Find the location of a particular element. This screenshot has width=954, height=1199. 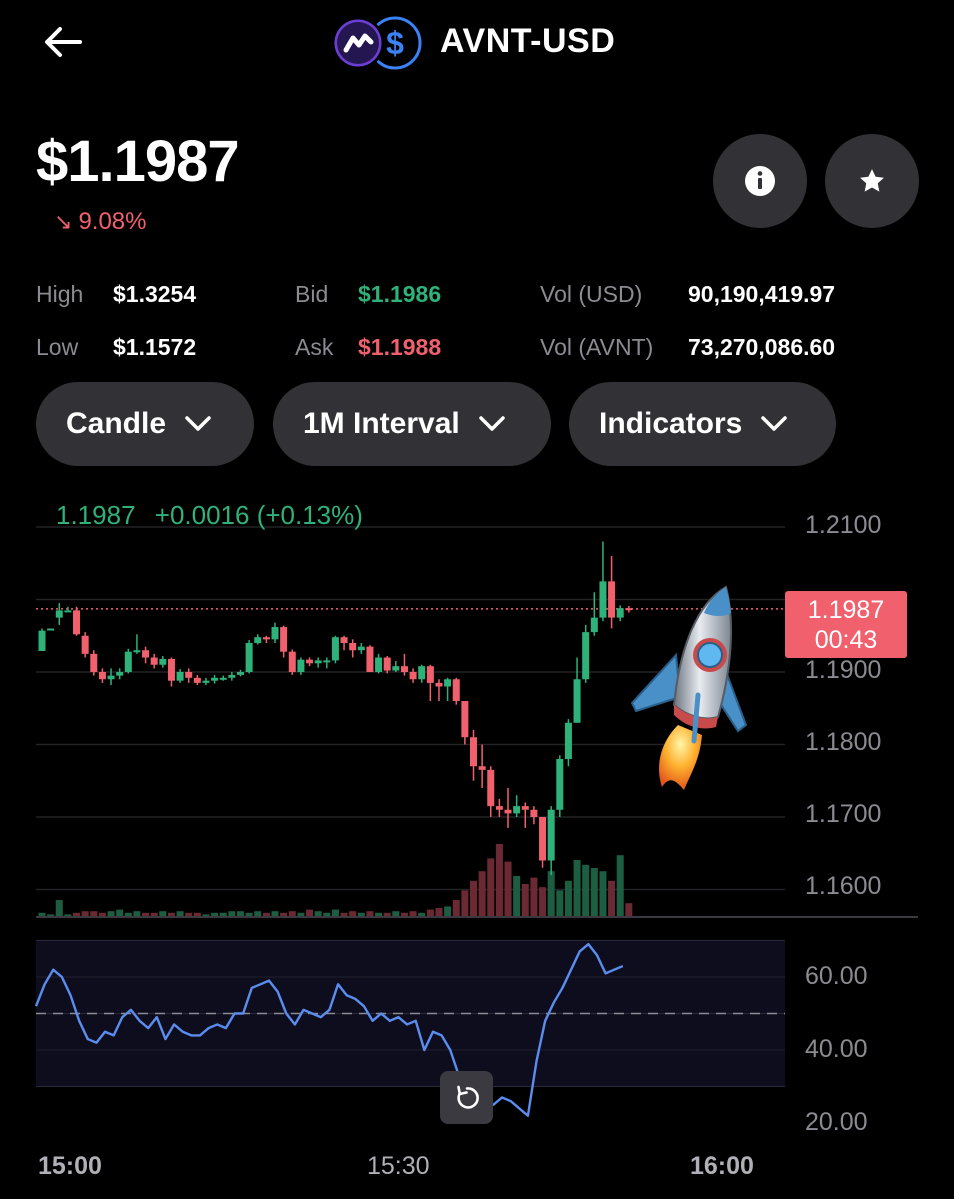

rocket-icon is located at coordinates (689, 687).